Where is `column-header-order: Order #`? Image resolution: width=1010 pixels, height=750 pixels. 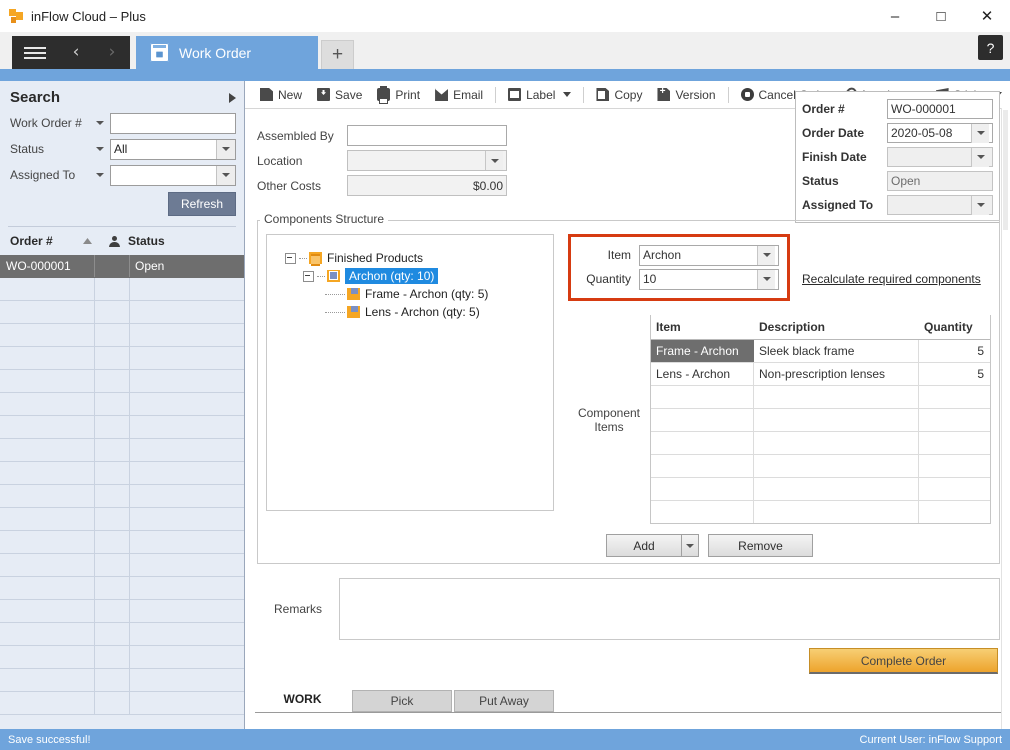
column-header-order: Order # is located at coordinates (46, 241).